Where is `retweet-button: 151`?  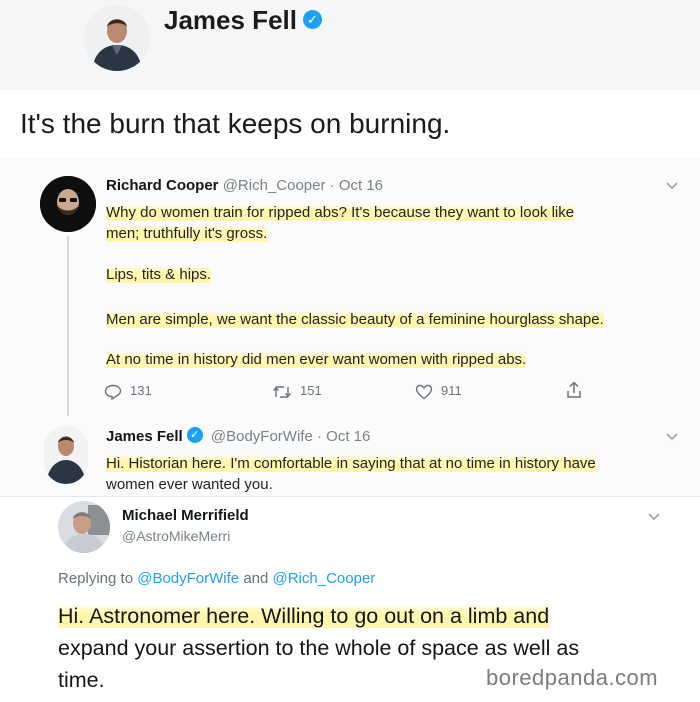
retweet-button: 151 is located at coordinates (297, 391).